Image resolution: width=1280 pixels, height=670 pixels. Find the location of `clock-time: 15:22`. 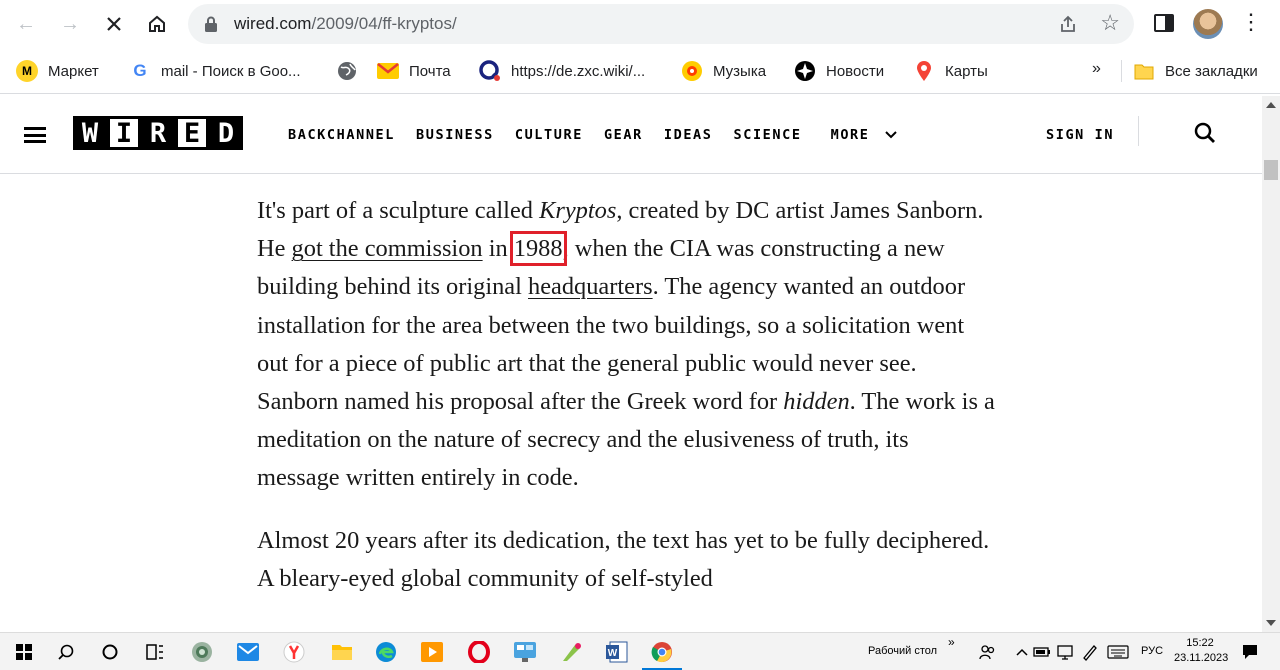

clock-time: 15:22 is located at coordinates (1200, 643).